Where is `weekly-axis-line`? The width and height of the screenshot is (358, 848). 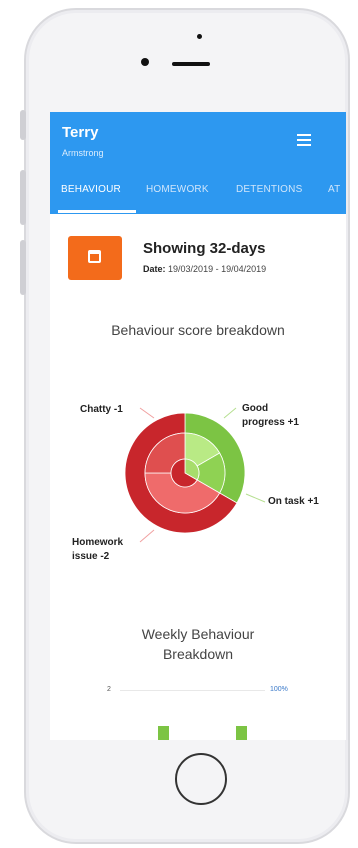
weekly-axis-line is located at coordinates (192, 690).